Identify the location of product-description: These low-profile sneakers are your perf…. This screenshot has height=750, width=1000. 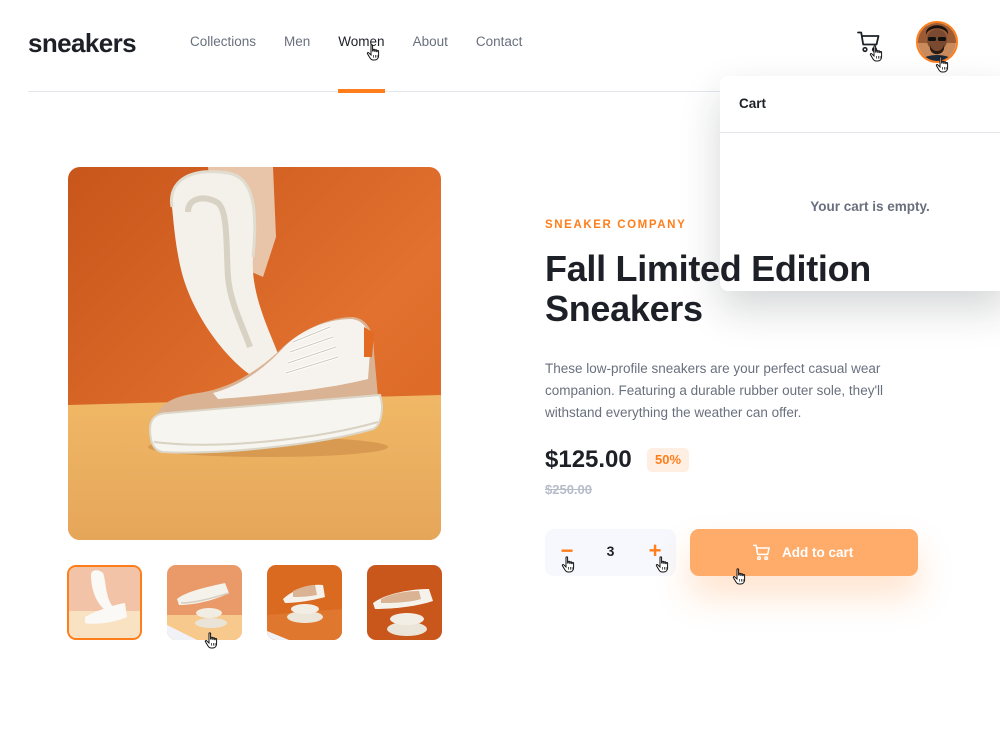
(714, 390).